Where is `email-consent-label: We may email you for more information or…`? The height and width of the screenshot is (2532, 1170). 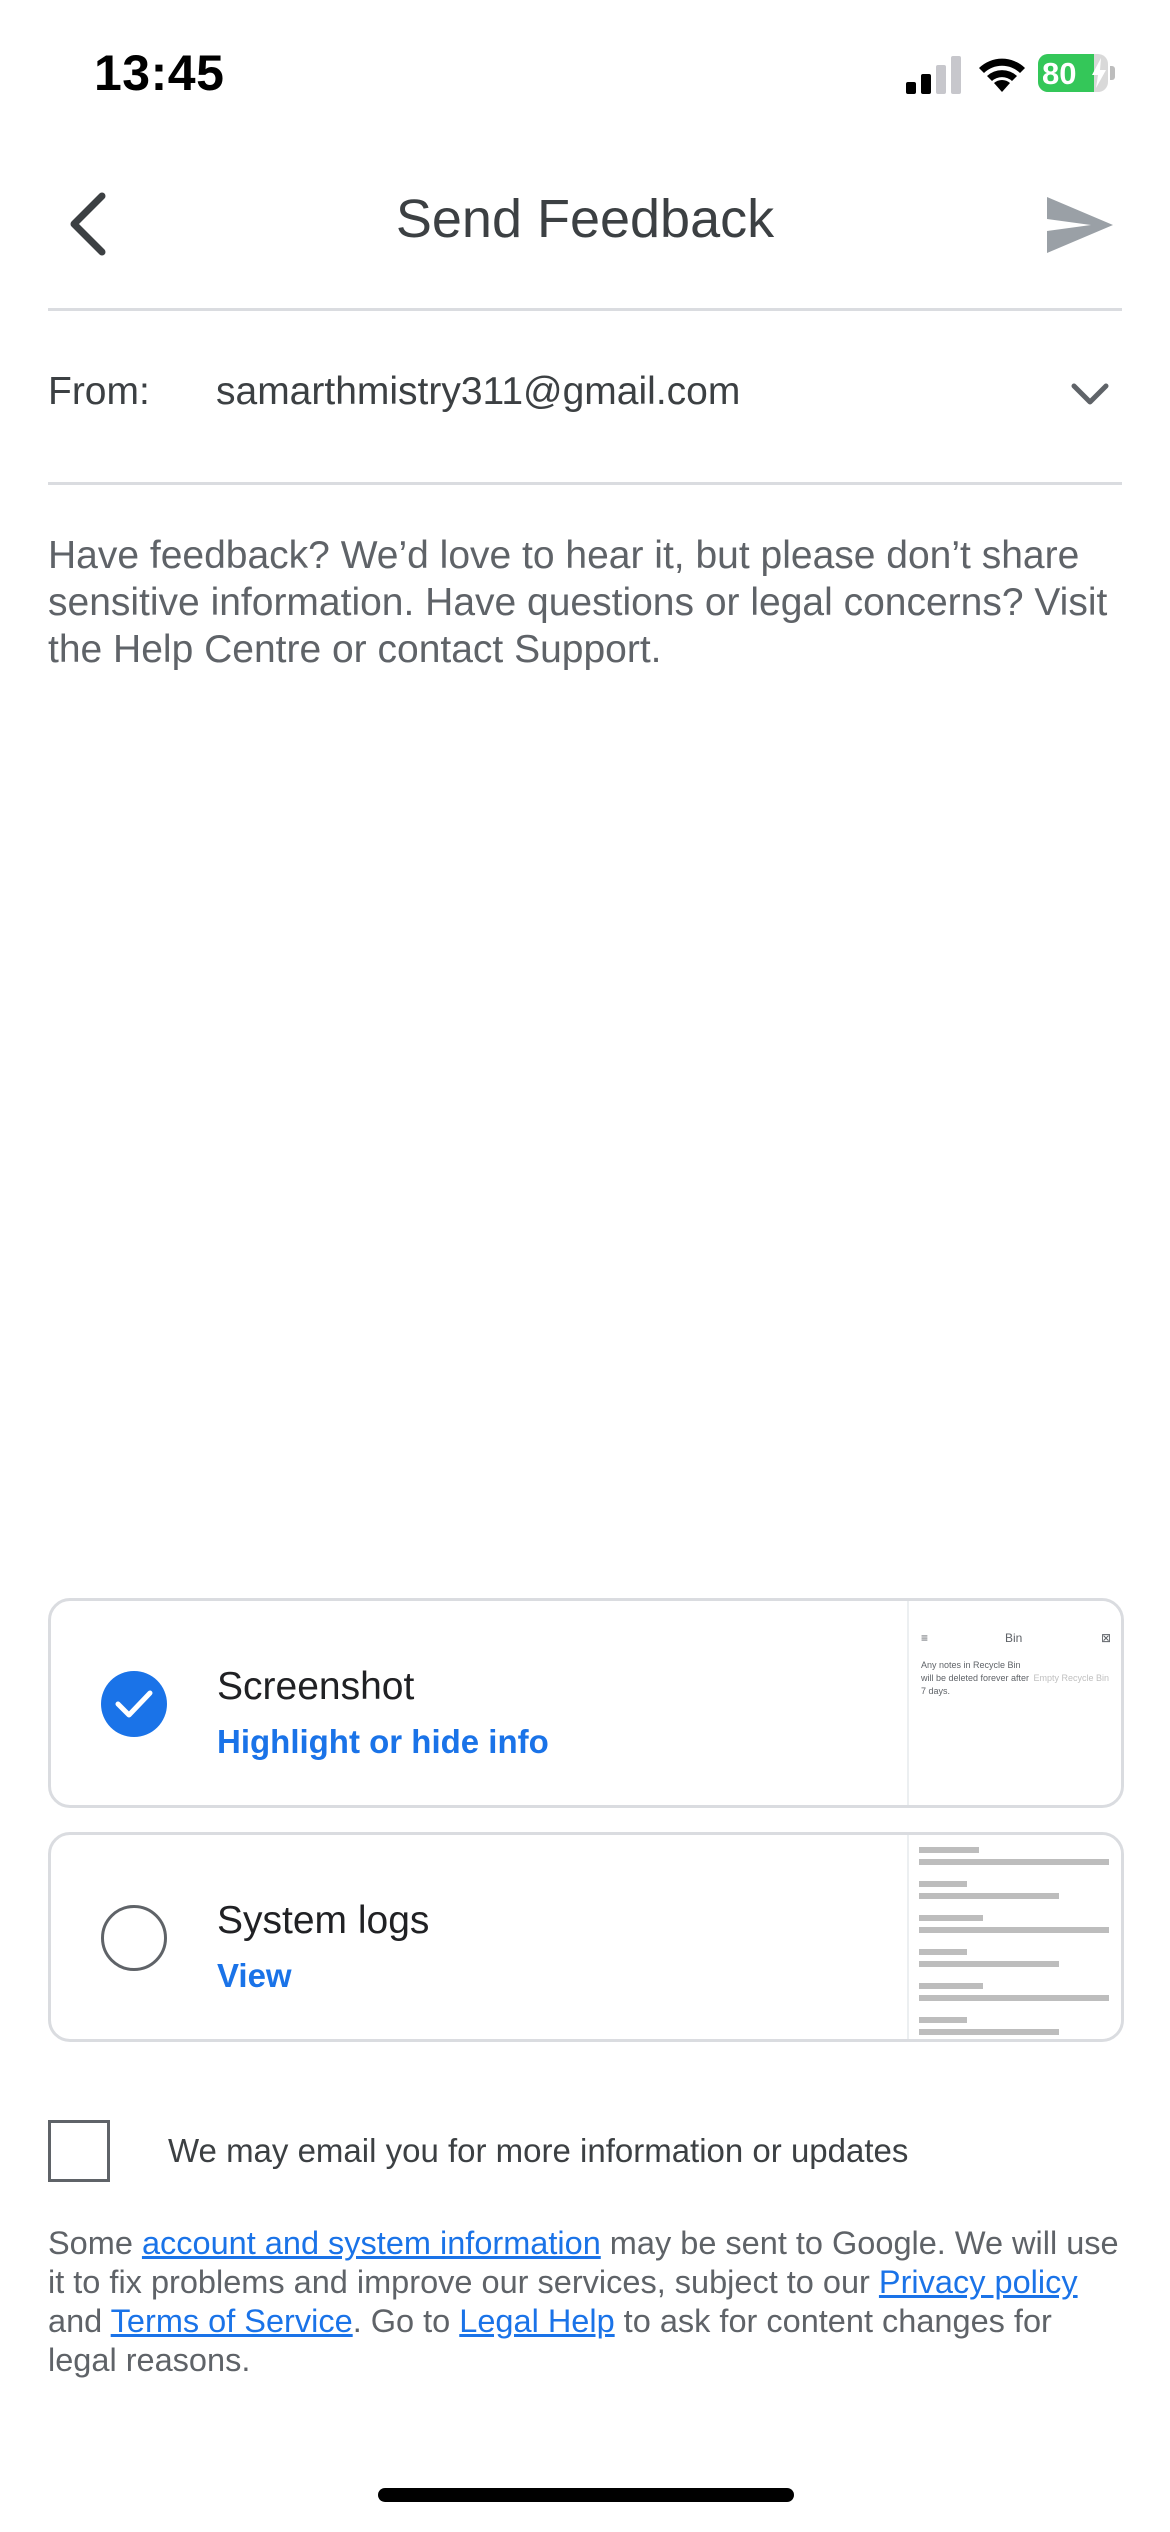
email-consent-label: We may email you for more information or… is located at coordinates (538, 2150).